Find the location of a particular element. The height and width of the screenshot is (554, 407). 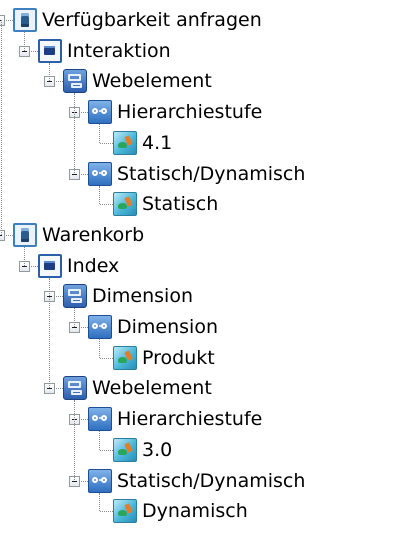

tree-root-guide-line is located at coordinates (1, 127).